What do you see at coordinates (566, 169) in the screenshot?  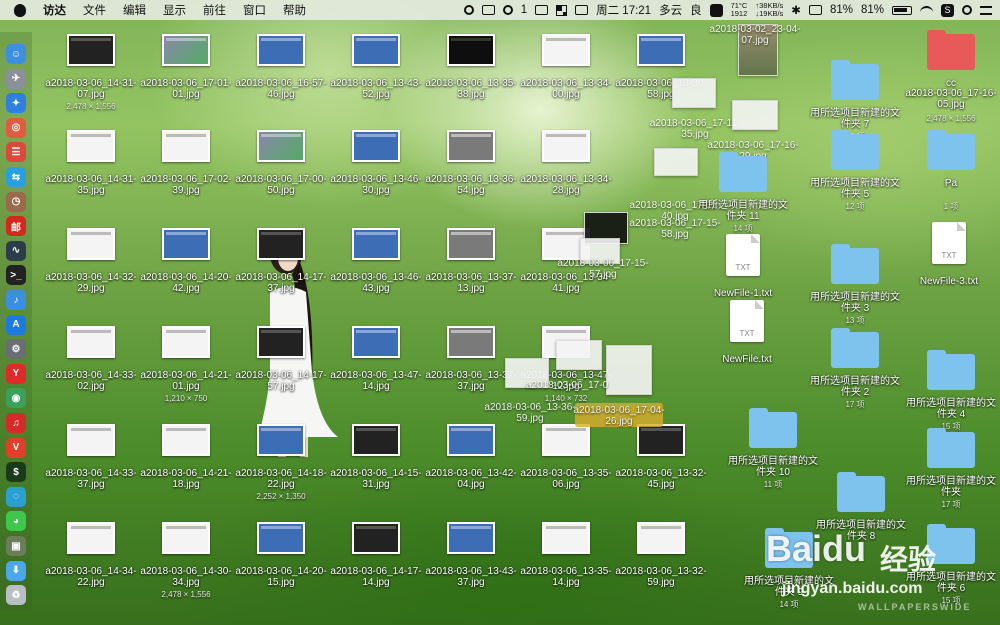 I see `desktop-file: a2018-03-06_13-34-28.jpg` at bounding box center [566, 169].